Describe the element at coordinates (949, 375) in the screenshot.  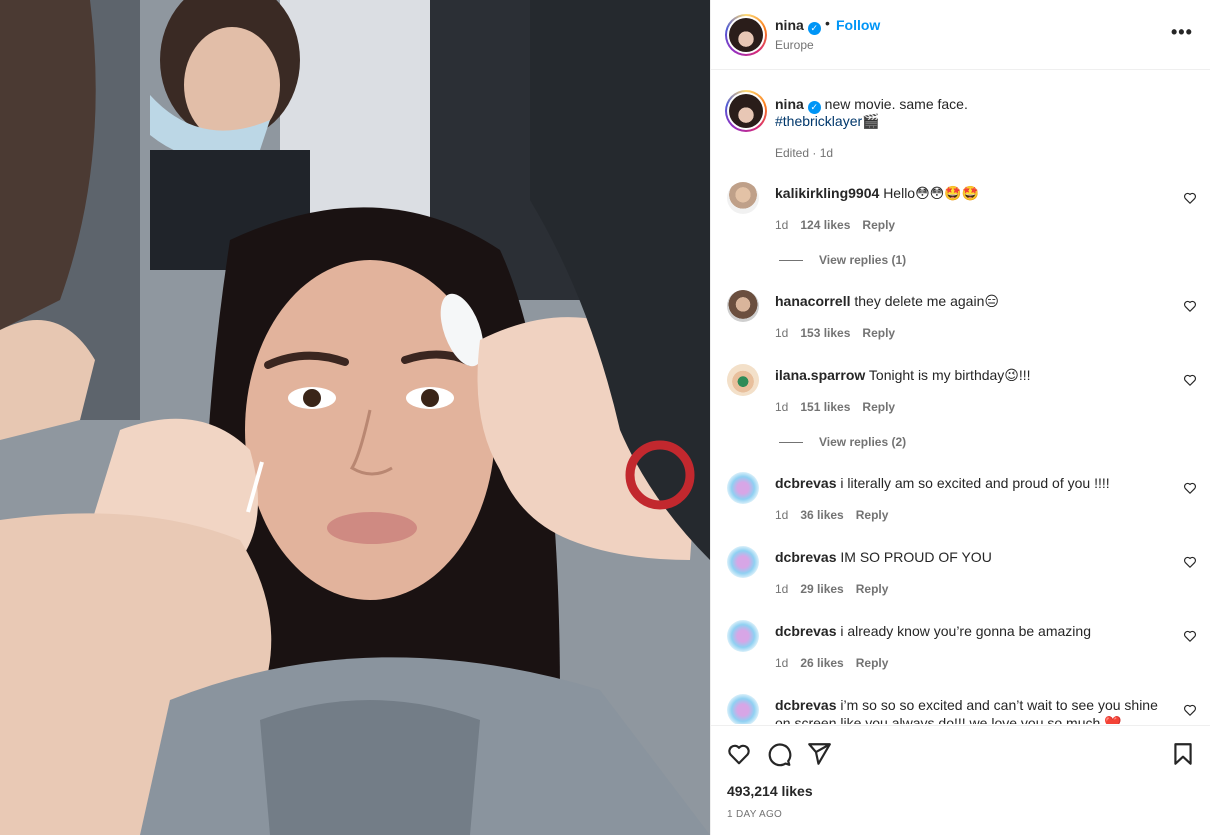
I see `comment-text: Tonight is my birthday😉!!!` at that location.